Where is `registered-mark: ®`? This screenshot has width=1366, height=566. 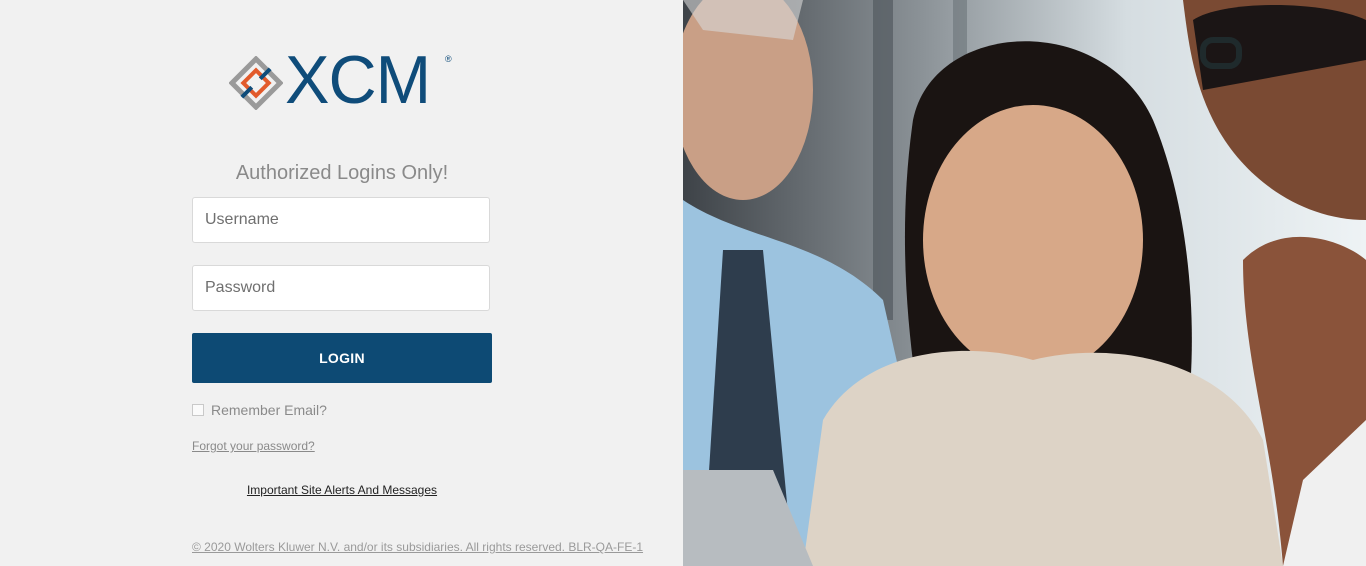 registered-mark: ® is located at coordinates (448, 59).